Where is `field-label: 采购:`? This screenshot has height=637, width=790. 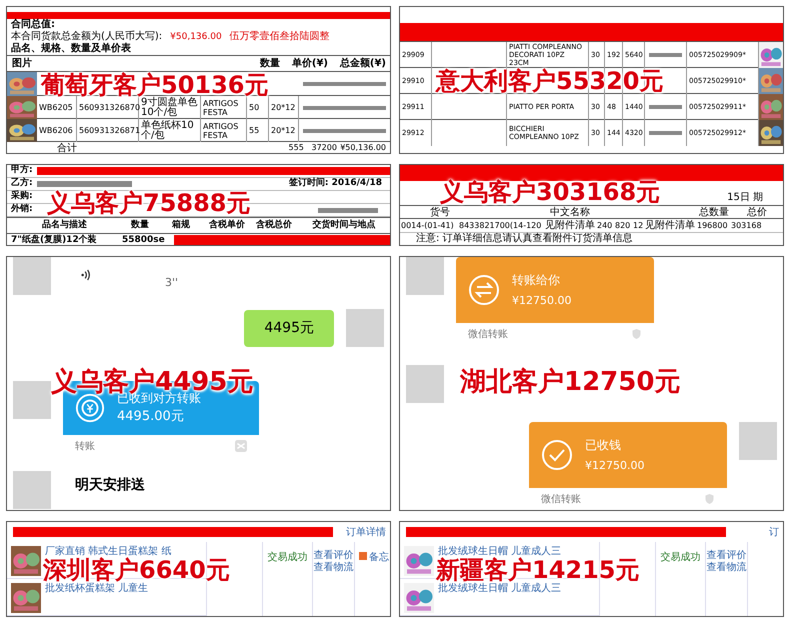 field-label: 采购: is located at coordinates (22, 197).